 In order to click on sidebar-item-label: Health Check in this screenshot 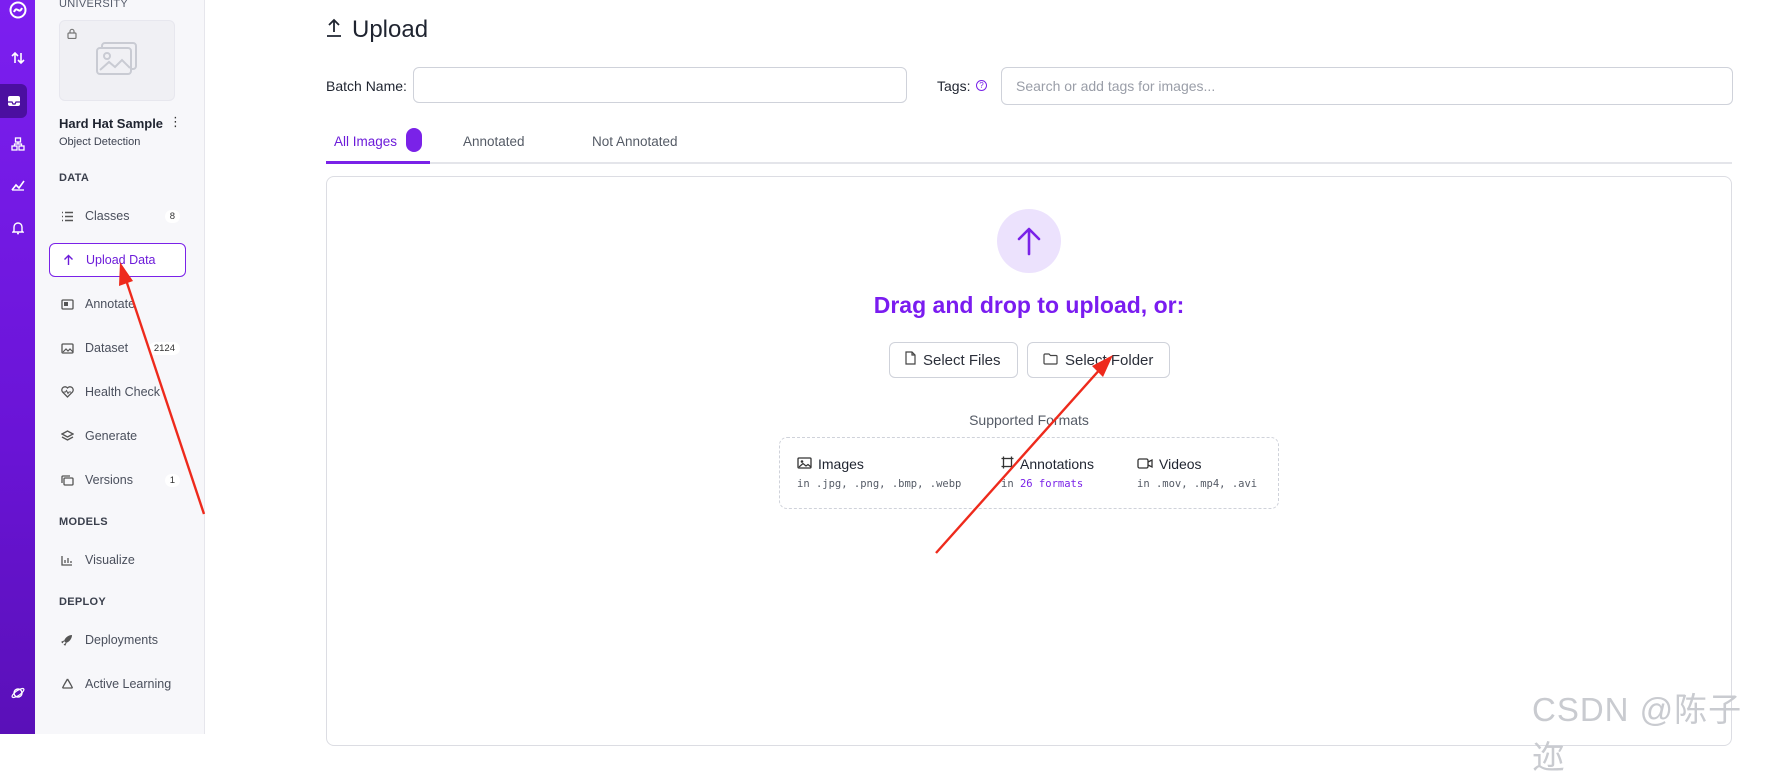, I will do `click(123, 392)`.